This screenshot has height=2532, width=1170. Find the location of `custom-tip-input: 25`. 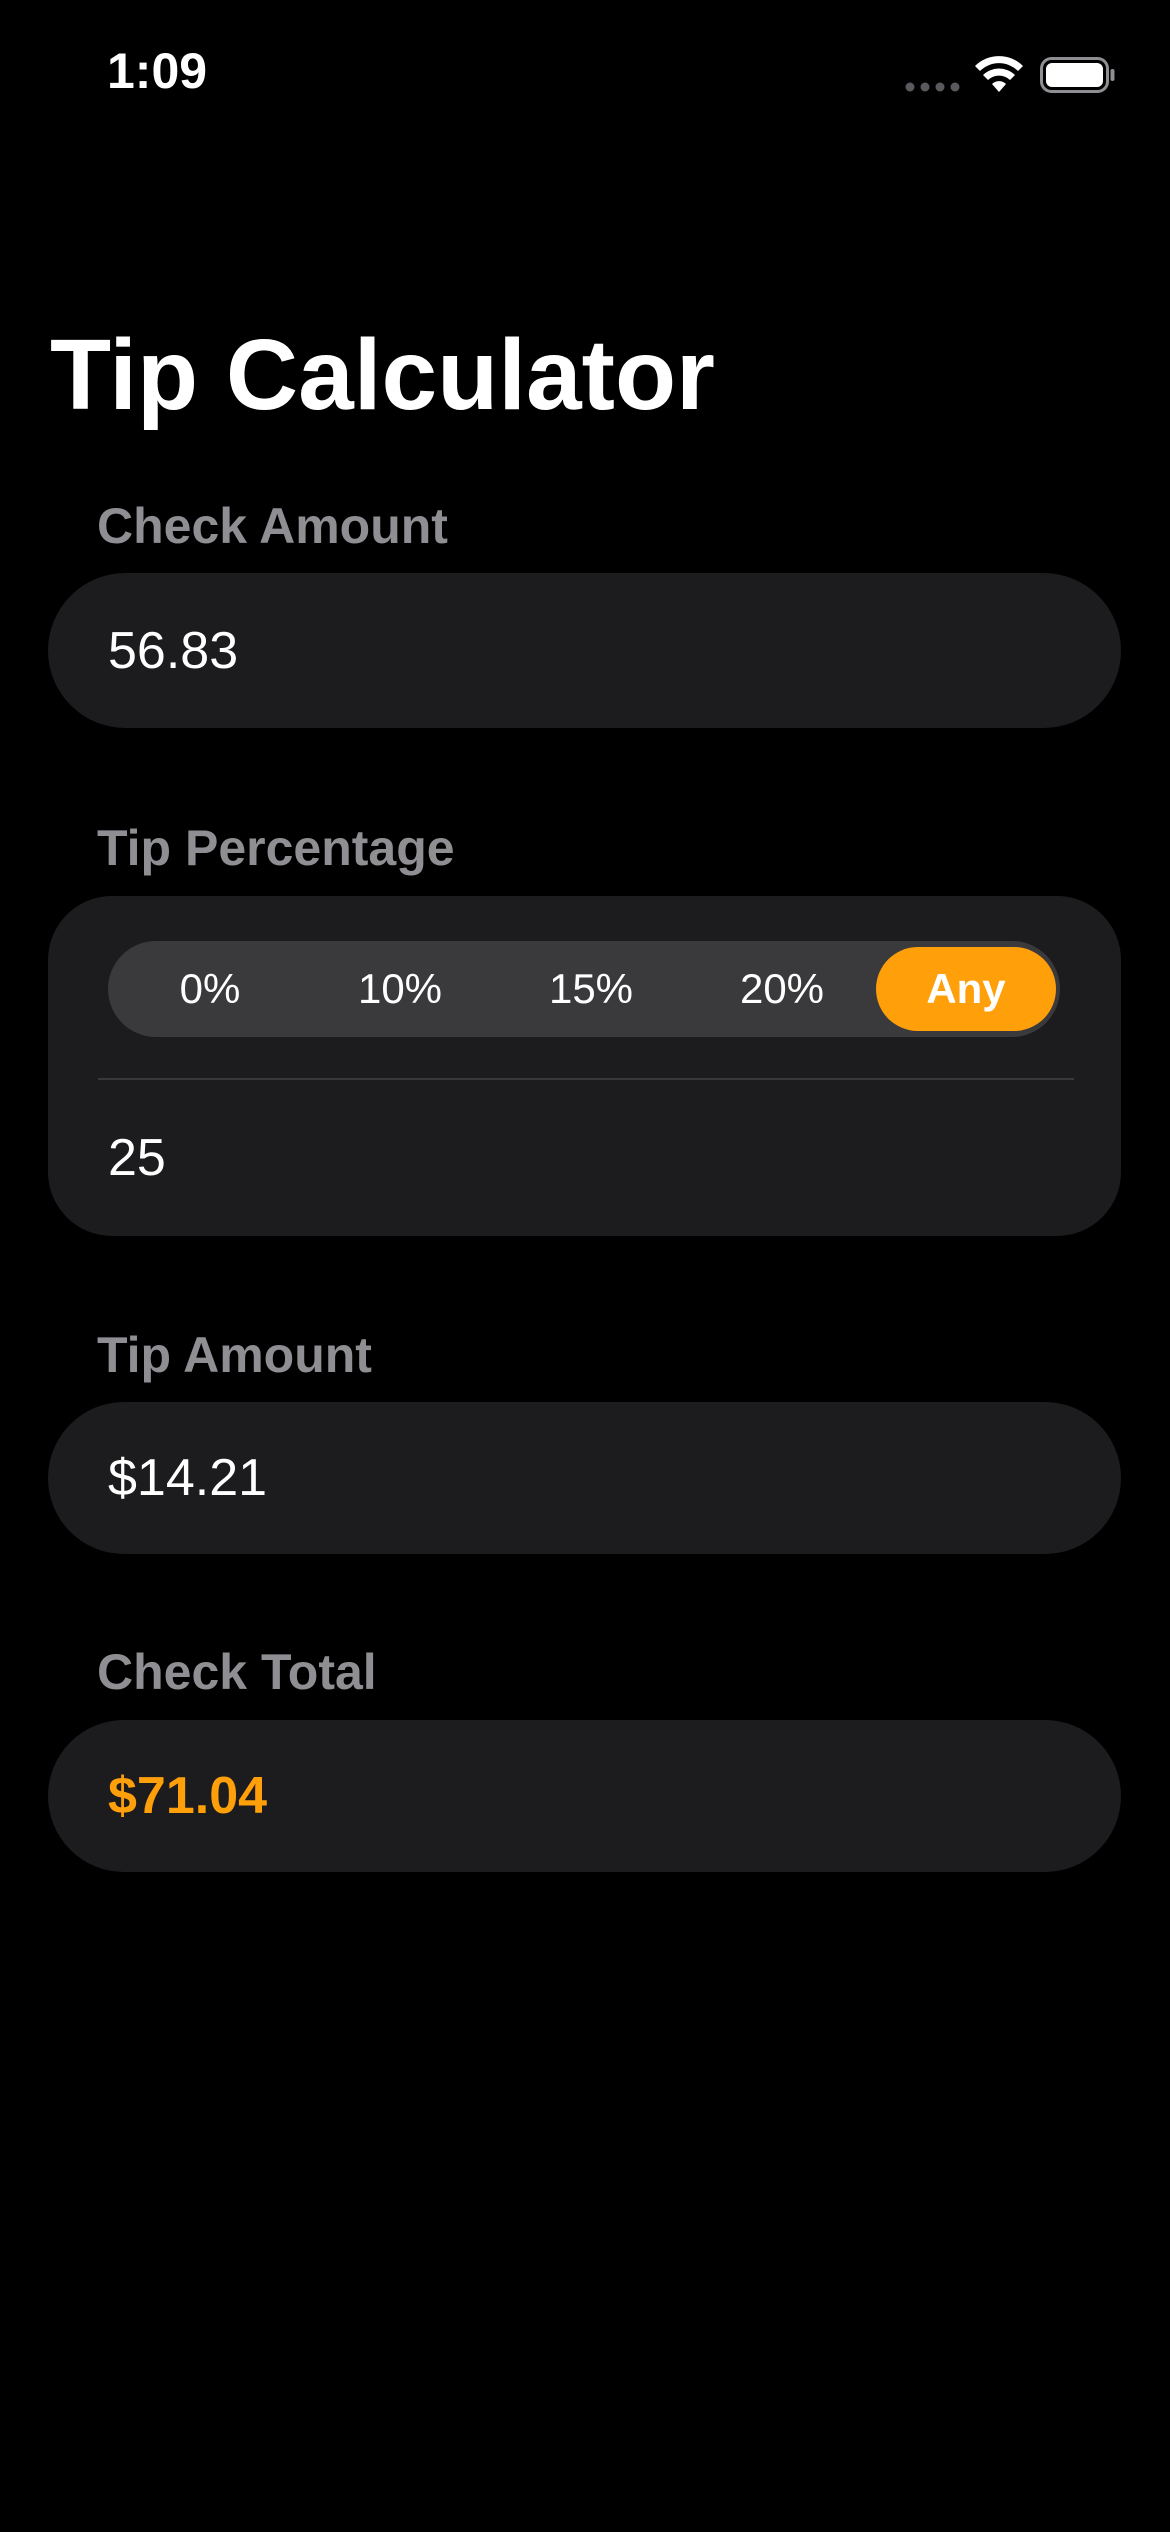

custom-tip-input: 25 is located at coordinates (137, 1158).